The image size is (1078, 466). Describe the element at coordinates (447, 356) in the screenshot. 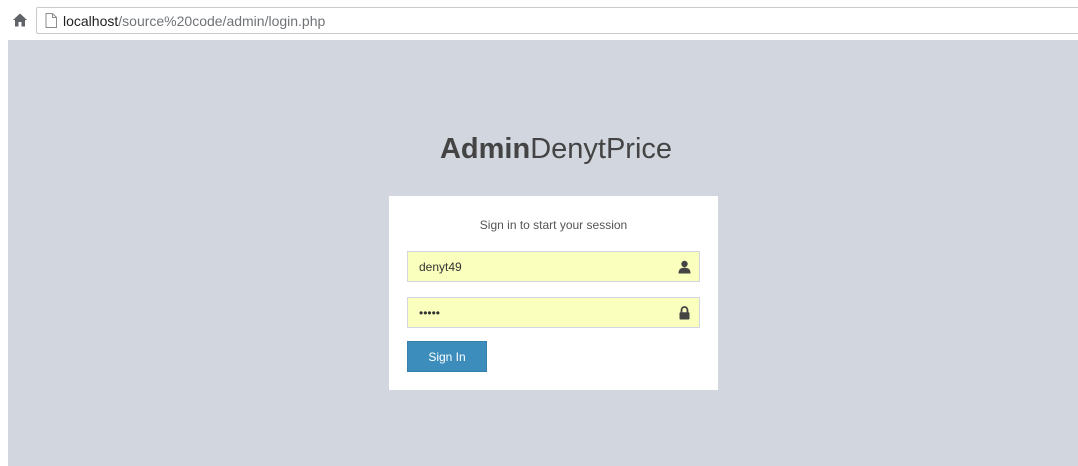

I see `sign-in-button: Sign In` at that location.